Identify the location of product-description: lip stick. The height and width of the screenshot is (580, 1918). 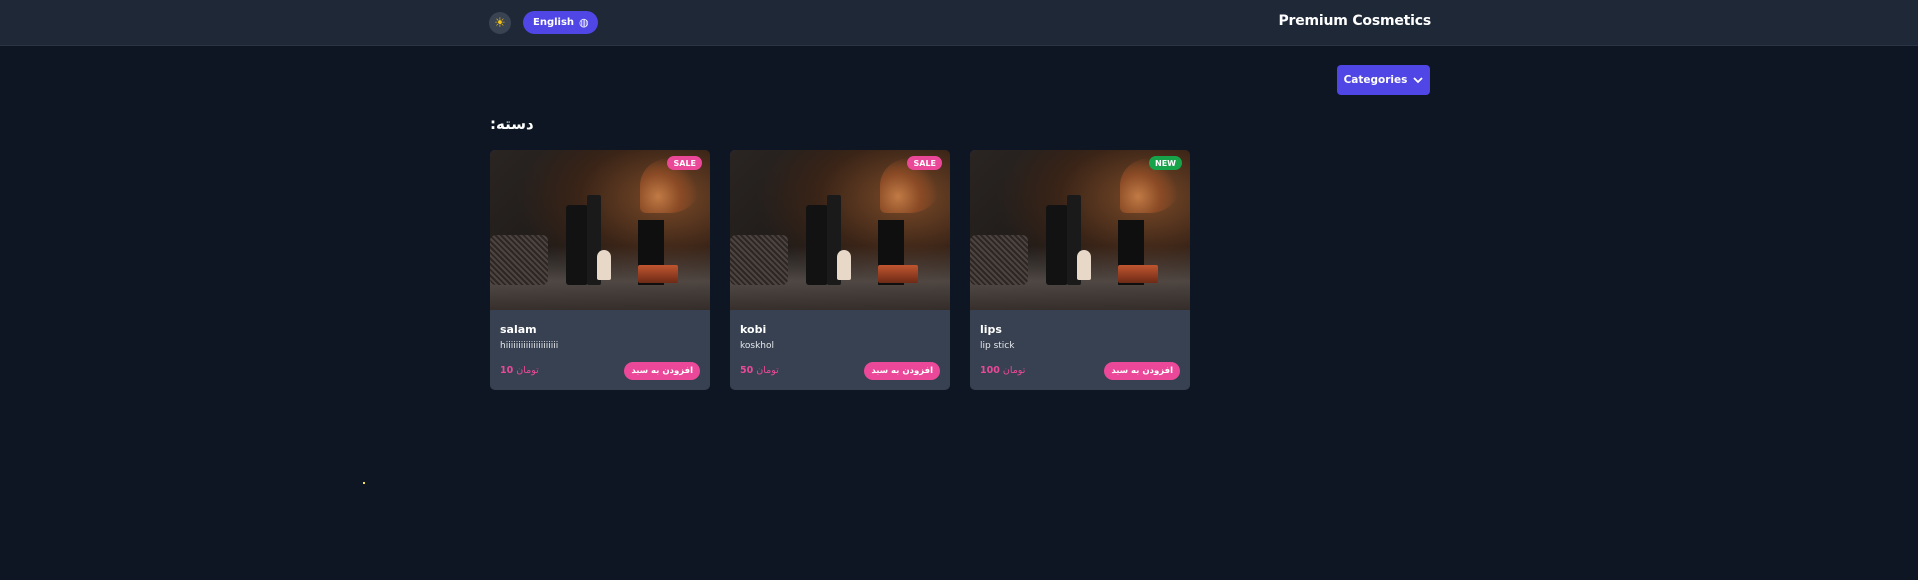
(997, 346).